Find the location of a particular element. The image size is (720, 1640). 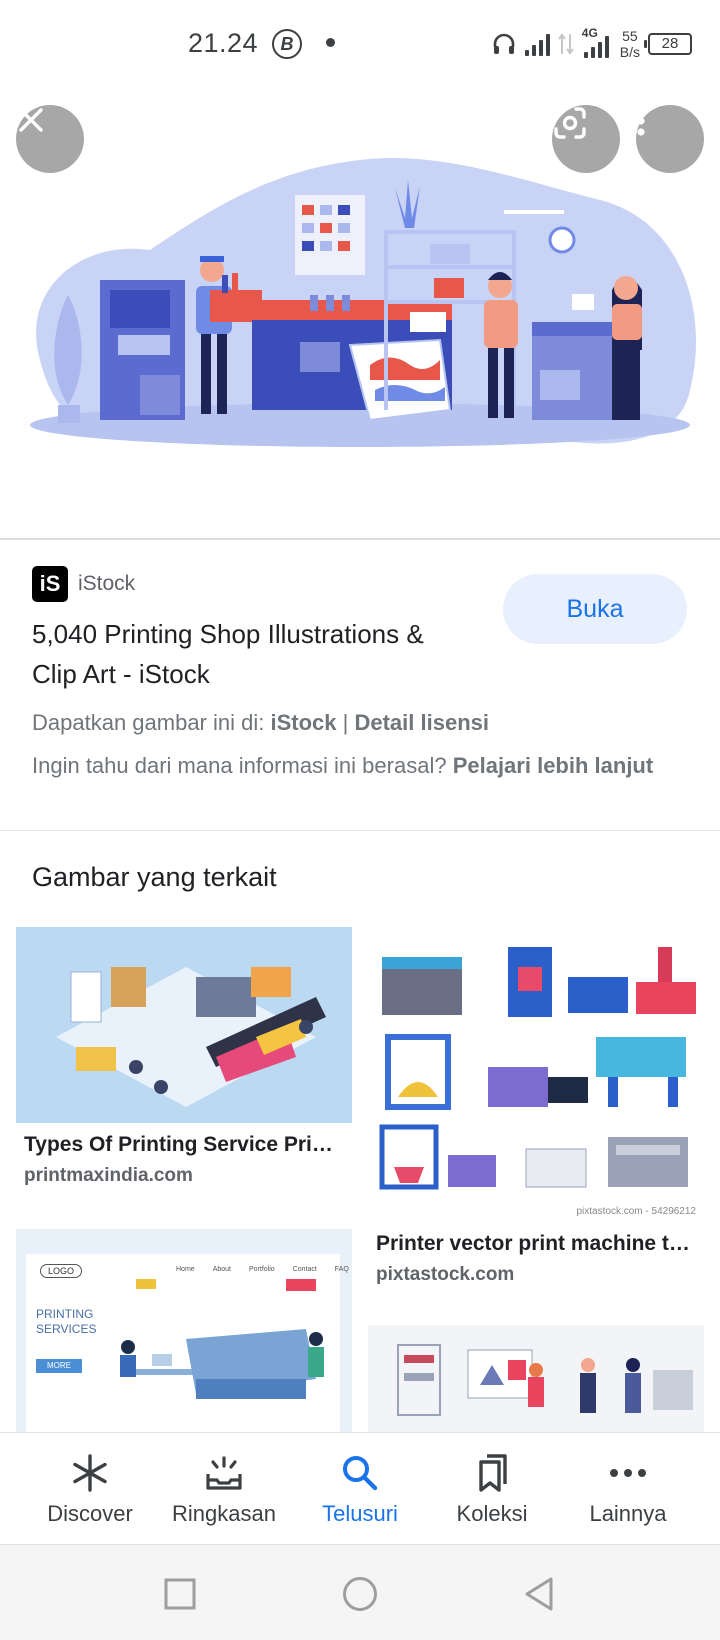

source-row: iS iStock is located at coordinates (83, 584).